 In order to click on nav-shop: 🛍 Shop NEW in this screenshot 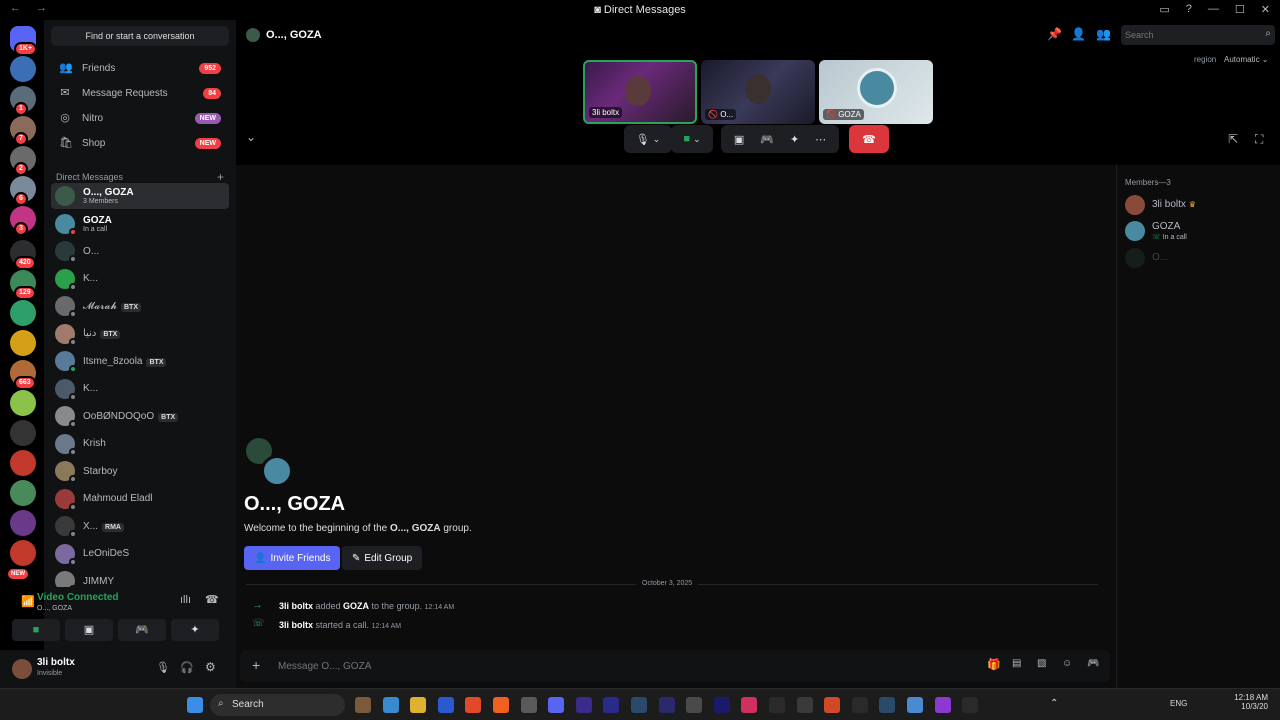, I will do `click(140, 143)`.